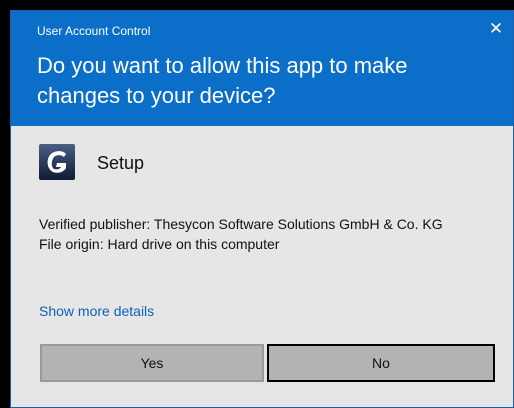  What do you see at coordinates (96, 311) in the screenshot?
I see `show-more-details-link: Show more details` at bounding box center [96, 311].